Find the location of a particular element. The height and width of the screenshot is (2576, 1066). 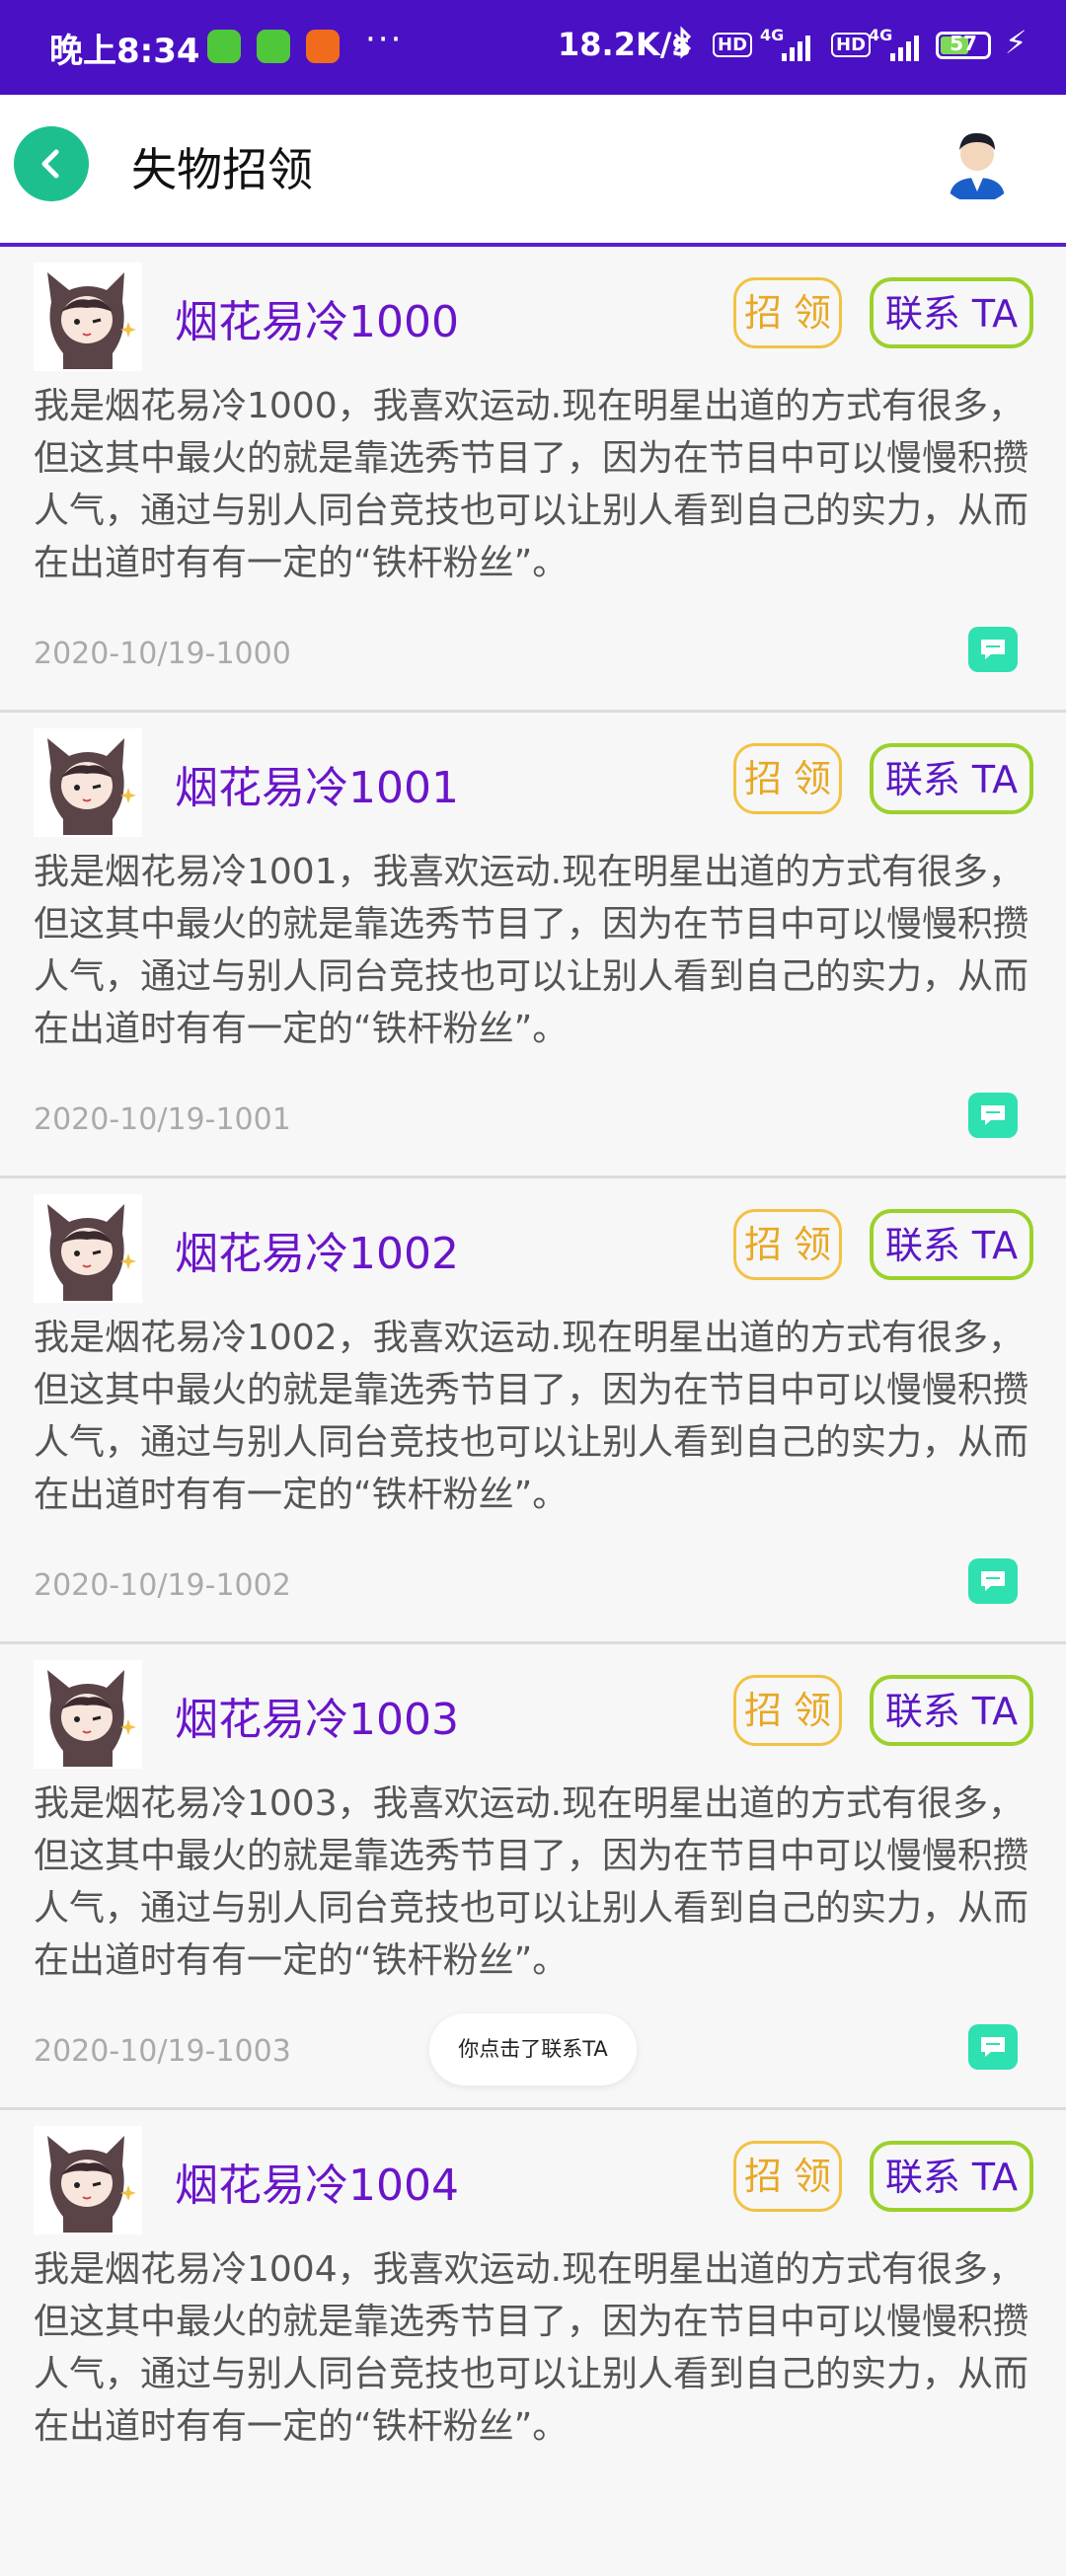

status-bar: 晚上8:34 ··· 18.2K/s HD 4G HD 4G 57 ⚡ is located at coordinates (533, 47).